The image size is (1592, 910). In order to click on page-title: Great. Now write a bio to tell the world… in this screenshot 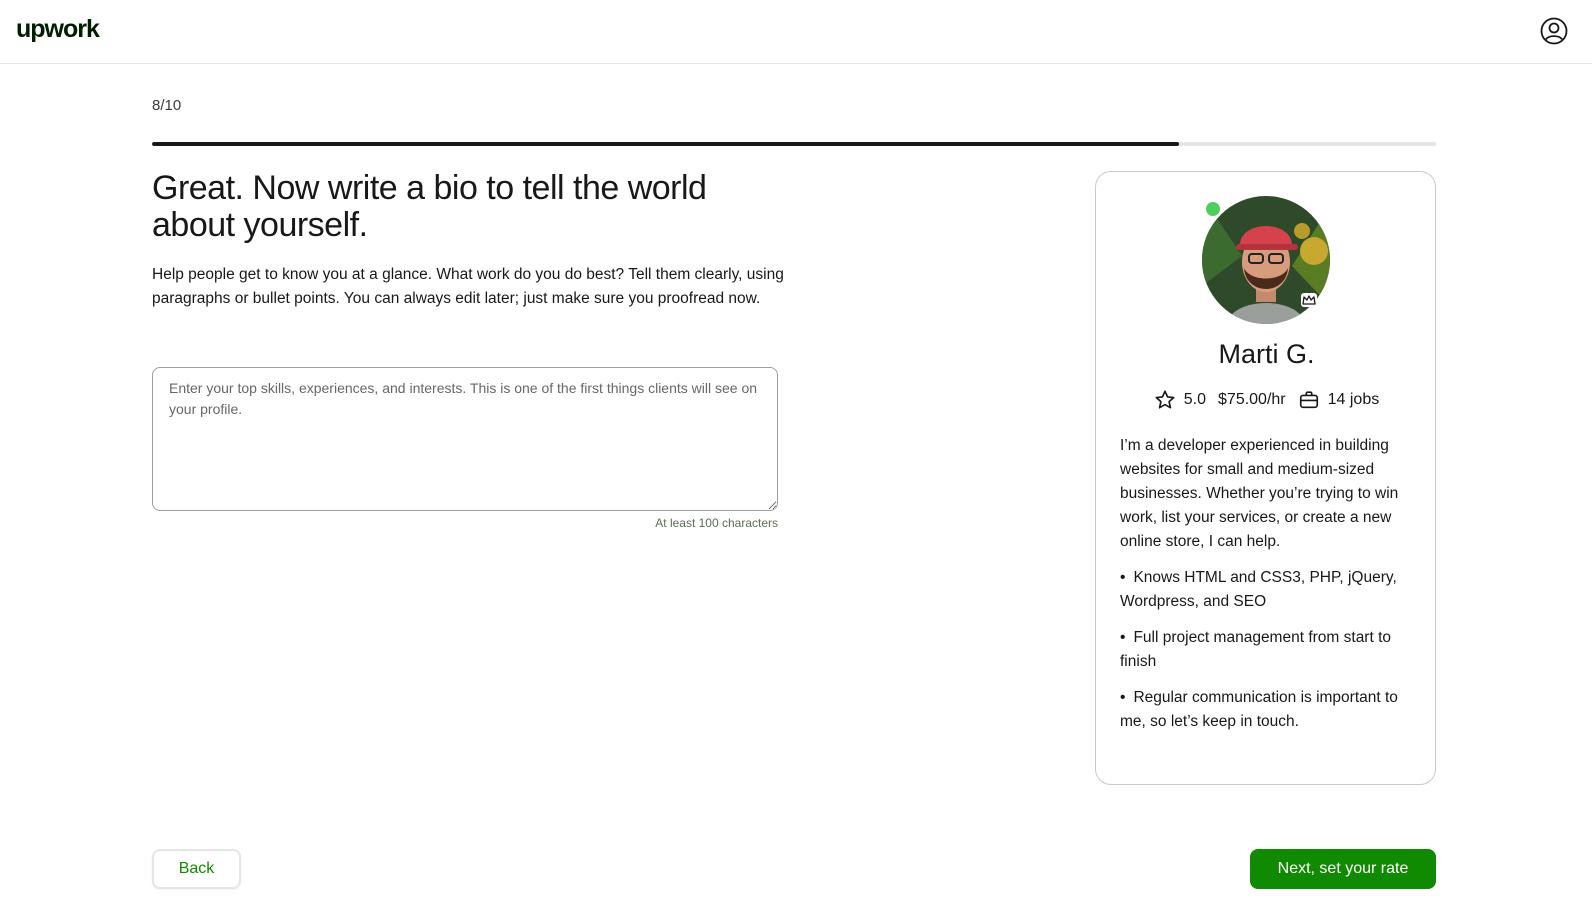, I will do `click(429, 206)`.